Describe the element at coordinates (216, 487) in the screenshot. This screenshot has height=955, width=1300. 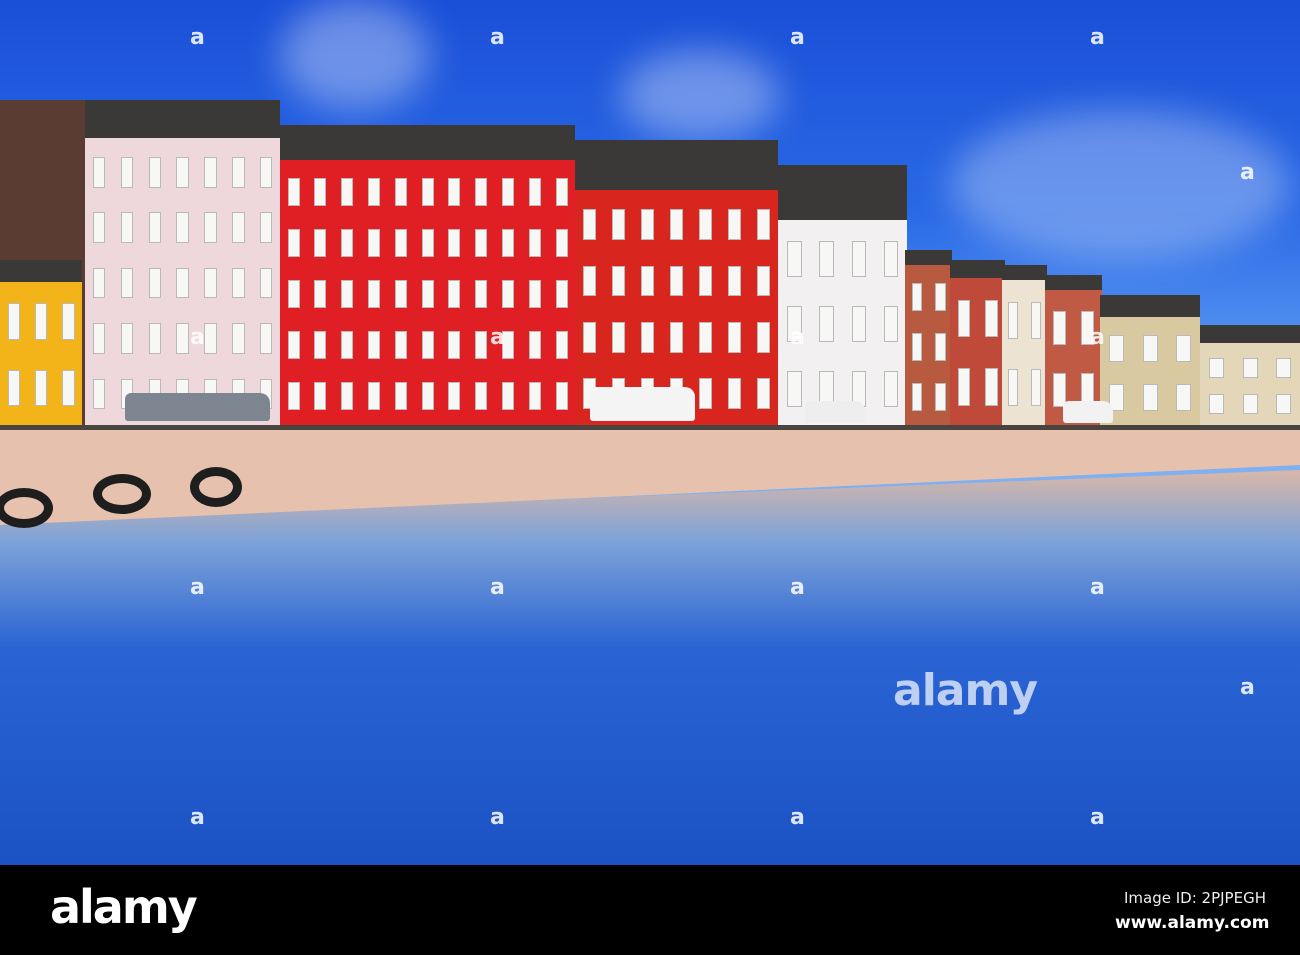
I see `tire-fender` at that location.